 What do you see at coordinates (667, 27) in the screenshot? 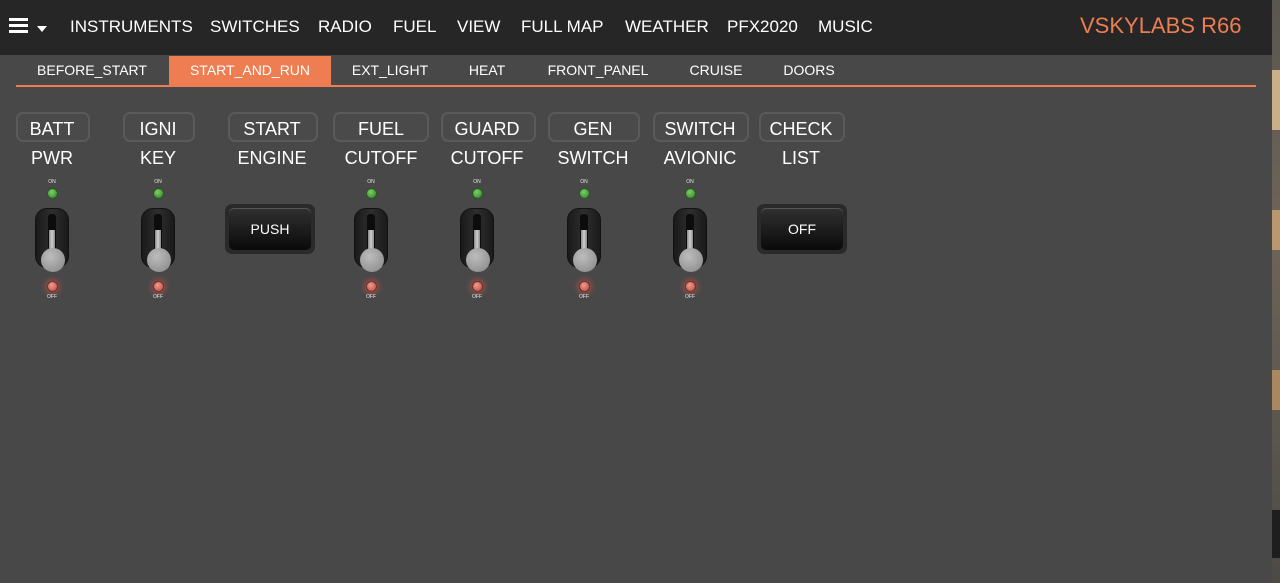
I see `nav-weather: WEATHER` at bounding box center [667, 27].